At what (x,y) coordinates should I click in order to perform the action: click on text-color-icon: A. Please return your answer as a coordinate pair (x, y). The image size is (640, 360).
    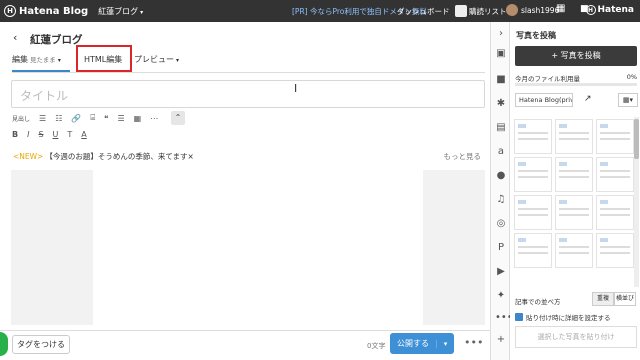
    Looking at the image, I should click on (83, 134).